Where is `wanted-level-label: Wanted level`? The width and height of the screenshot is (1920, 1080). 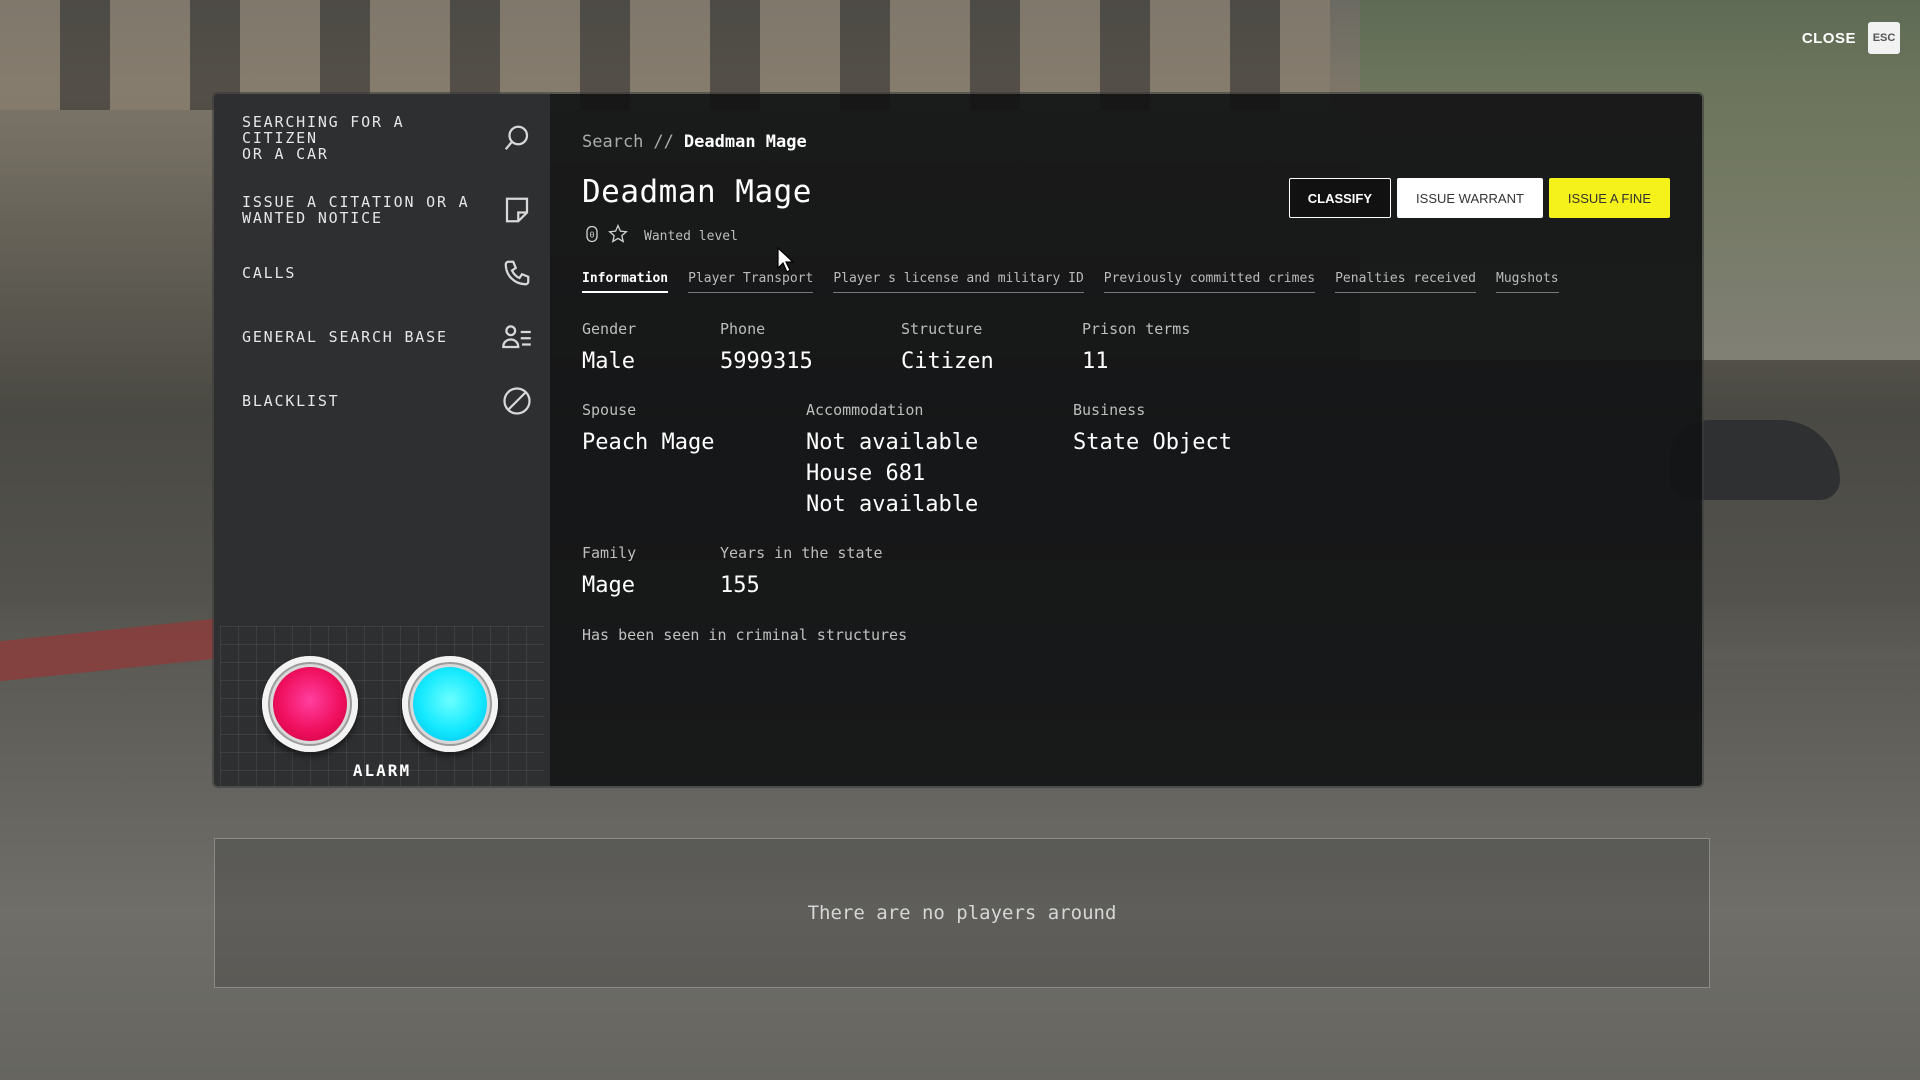 wanted-level-label: Wanted level is located at coordinates (691, 236).